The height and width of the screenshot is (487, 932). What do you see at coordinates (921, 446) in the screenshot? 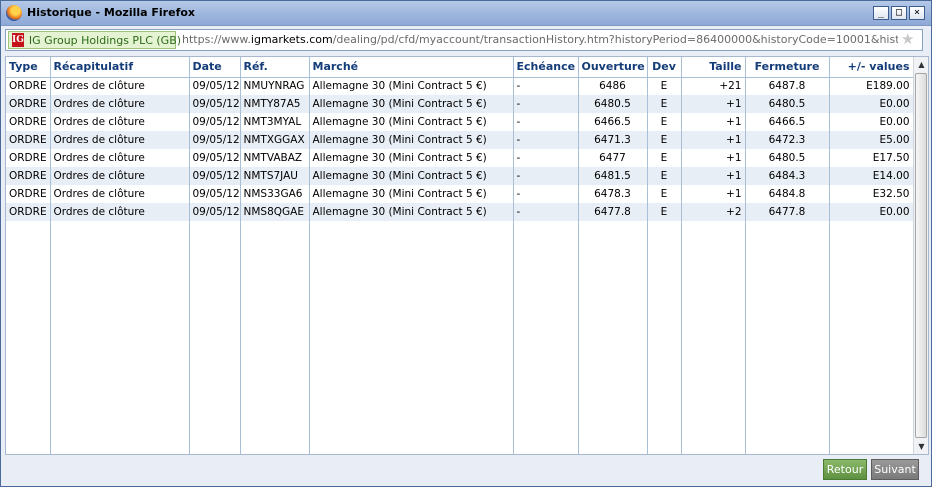
I see `arrow-down-icon: ▼` at bounding box center [921, 446].